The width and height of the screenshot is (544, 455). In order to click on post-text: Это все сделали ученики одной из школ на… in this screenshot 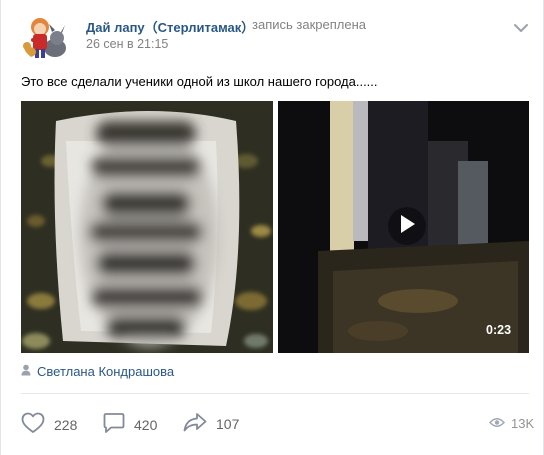, I will do `click(199, 81)`.